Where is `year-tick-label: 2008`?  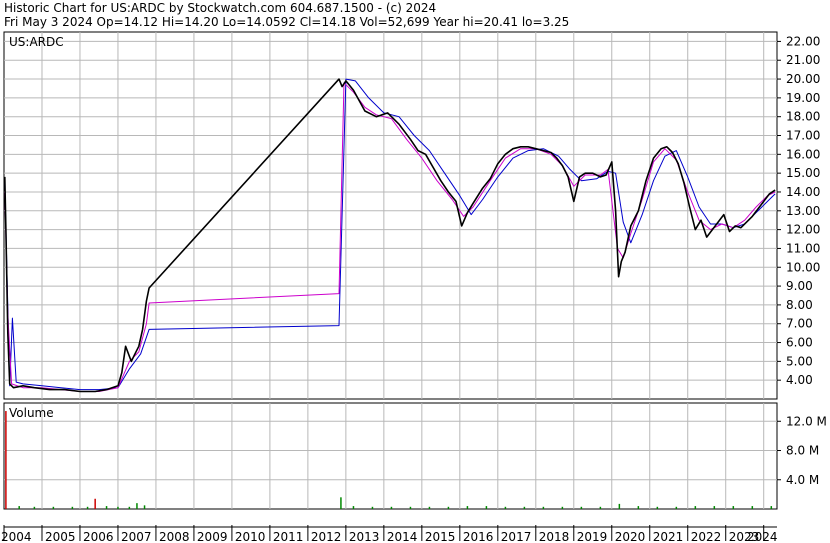 year-tick-label: 2008 is located at coordinates (174, 536).